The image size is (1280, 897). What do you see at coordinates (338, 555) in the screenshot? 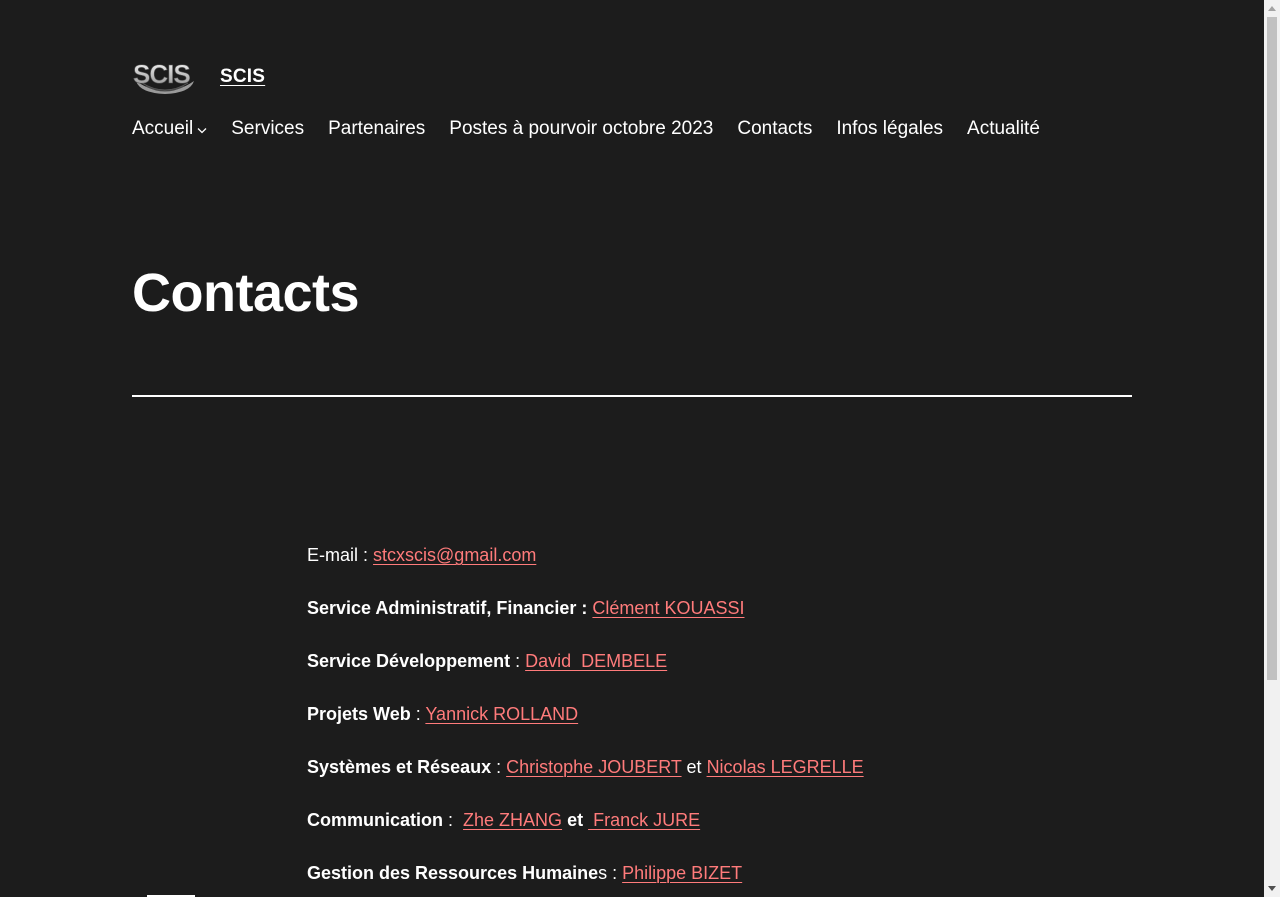
I see `email-label: E-mail :` at bounding box center [338, 555].